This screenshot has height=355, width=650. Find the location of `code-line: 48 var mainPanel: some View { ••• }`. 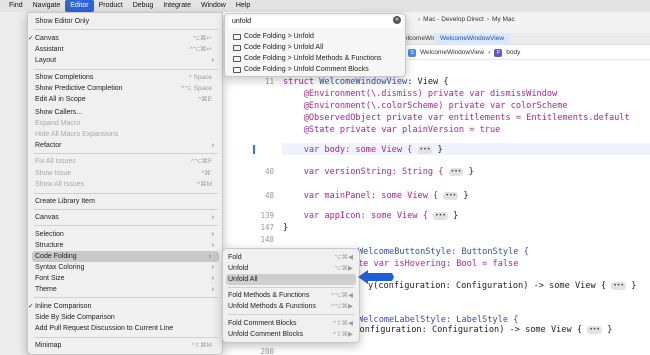

code-line: 48 var mainPanel: some View { ••• } is located at coordinates (366, 196).